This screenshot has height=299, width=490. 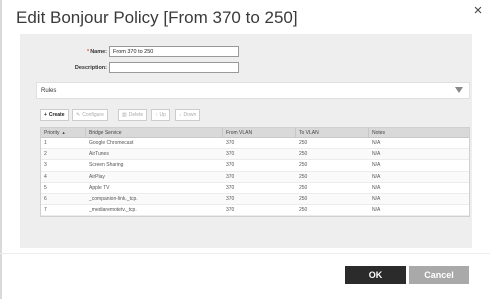 What do you see at coordinates (78, 115) in the screenshot?
I see `pencil-icon: ✎` at bounding box center [78, 115].